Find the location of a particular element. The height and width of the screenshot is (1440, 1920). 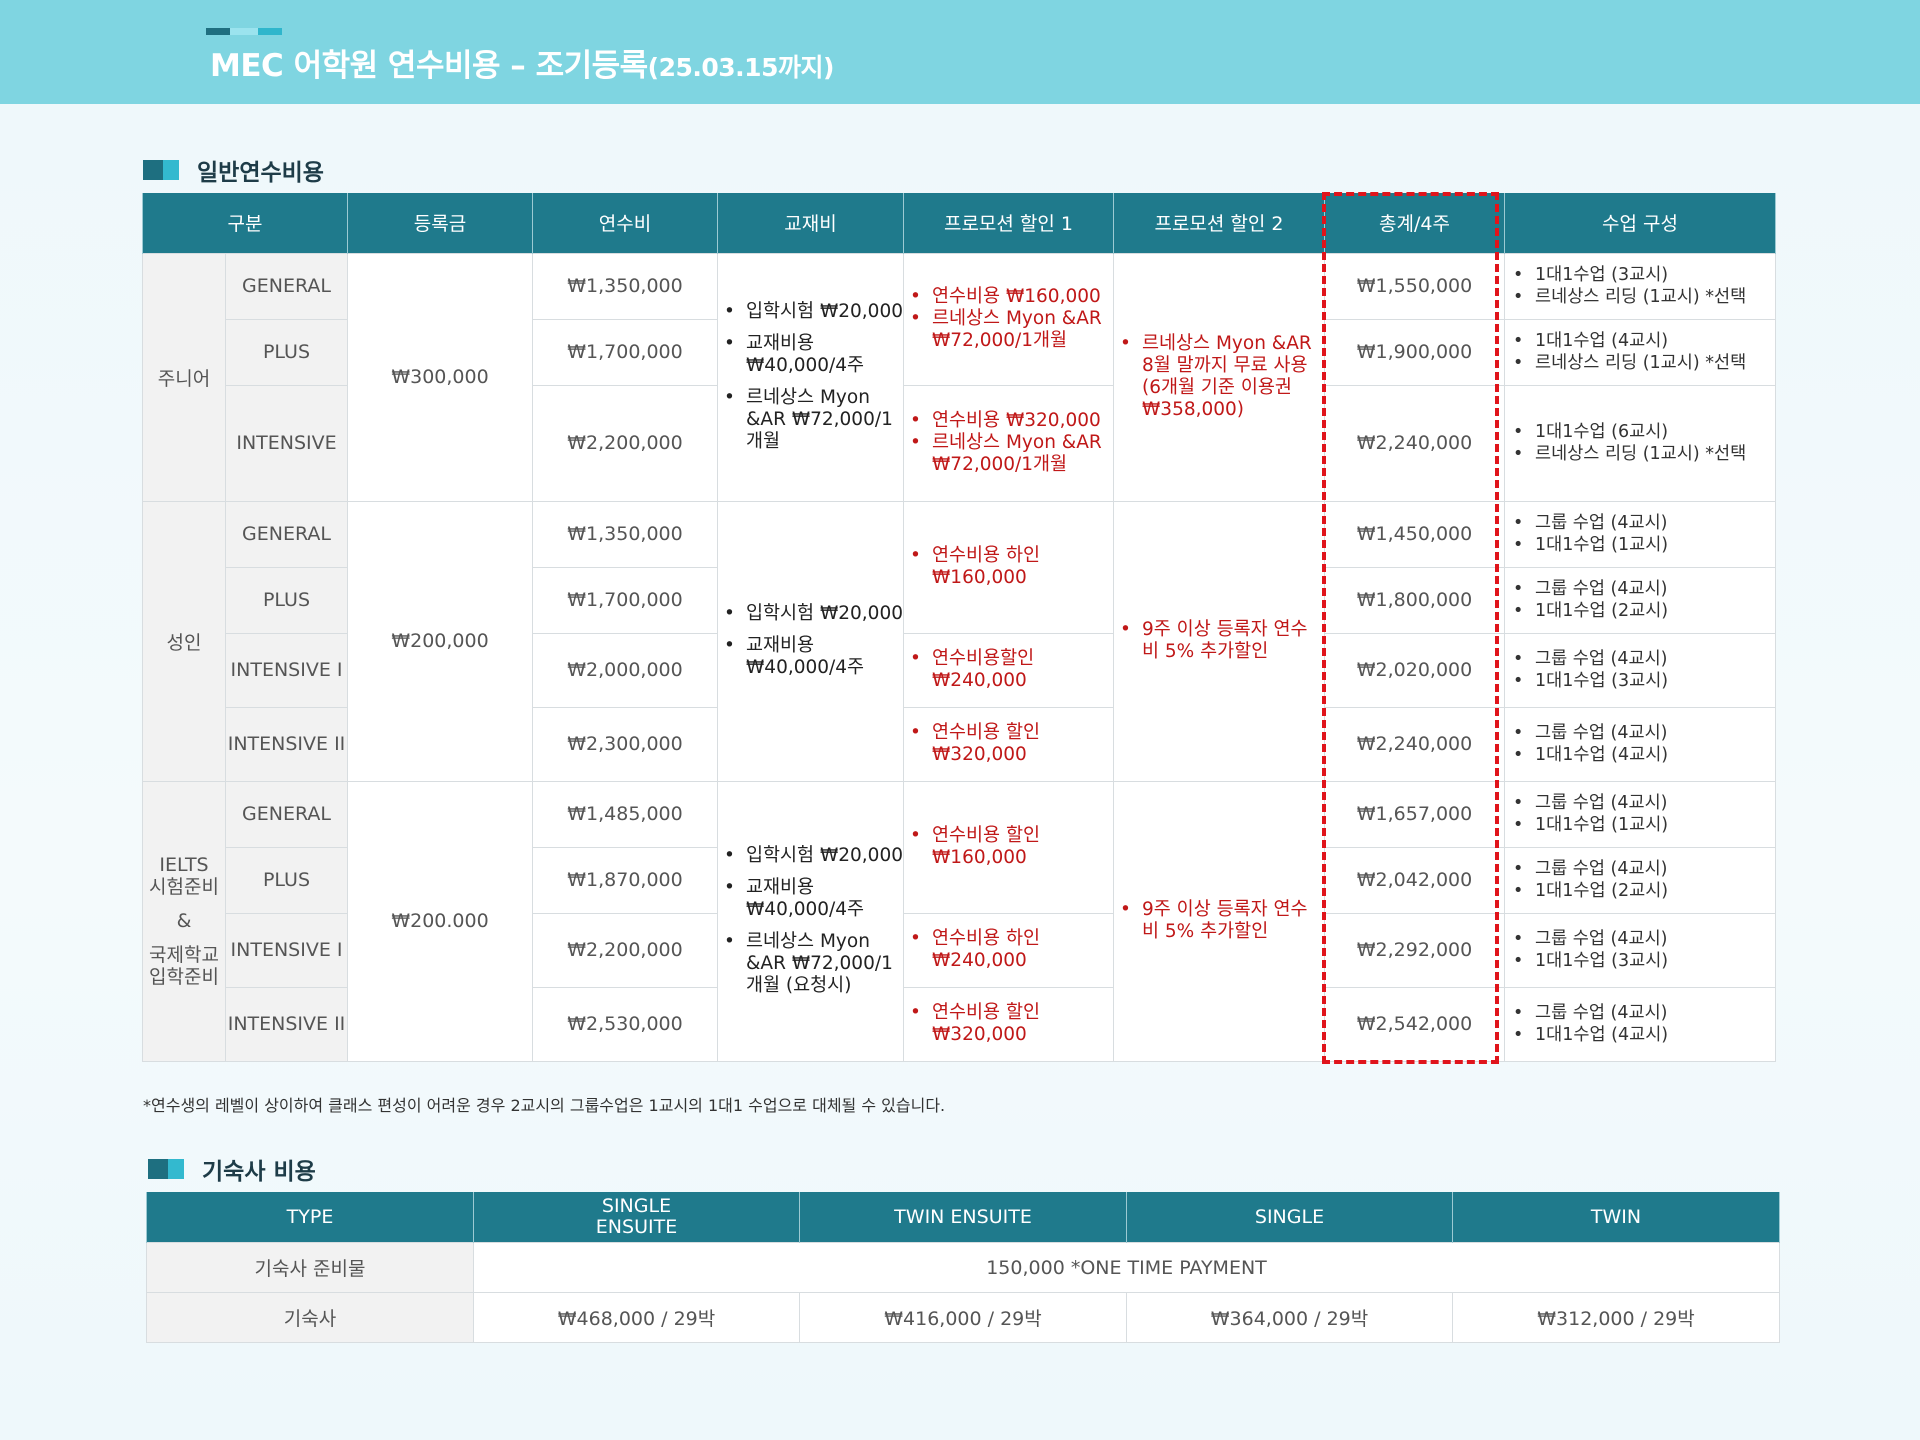

list-item: 연수비용 하인 ₩160,000 is located at coordinates (1011, 567).